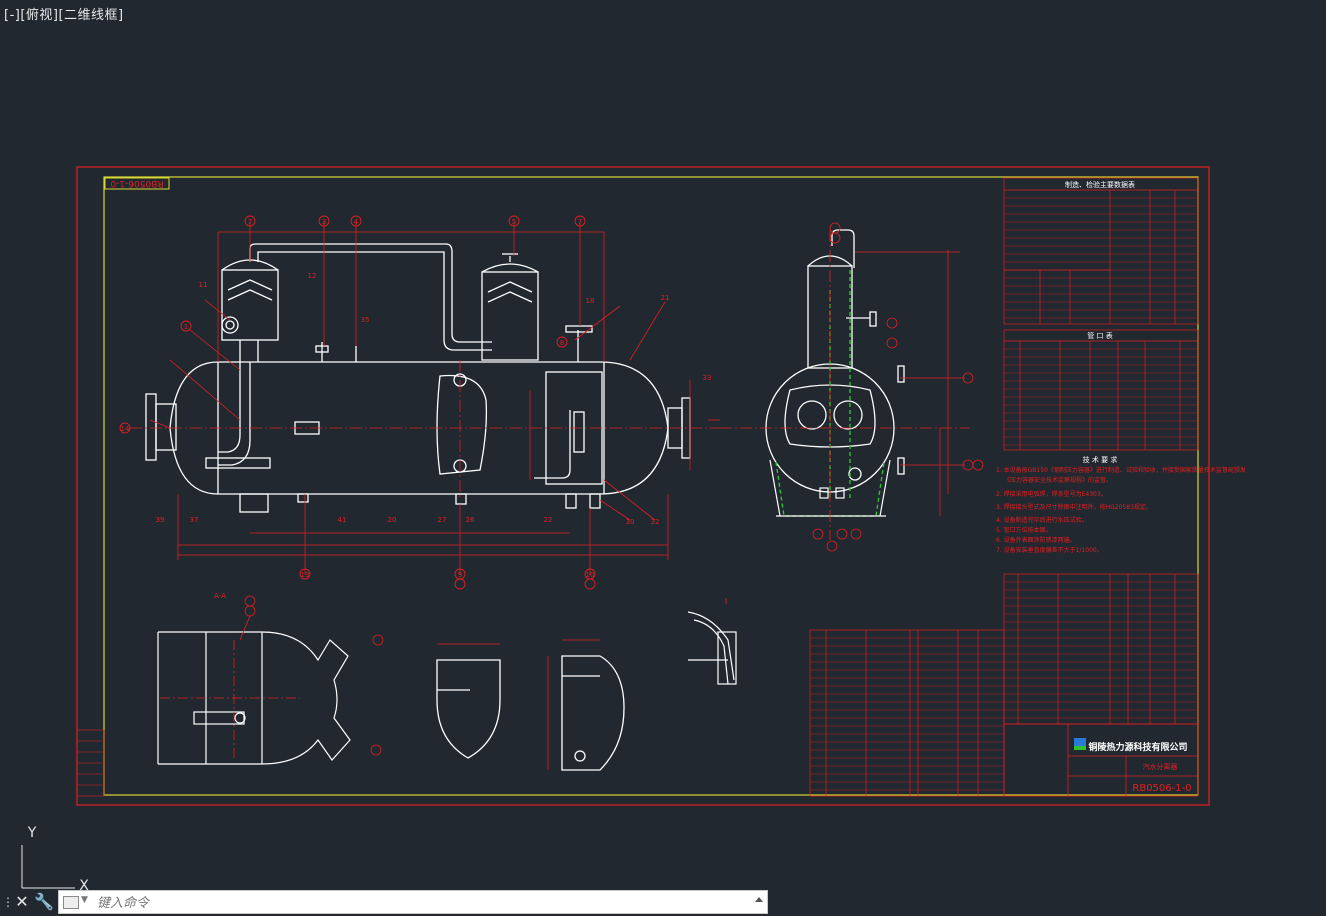  I want to click on revision-block, so click(90, 763).